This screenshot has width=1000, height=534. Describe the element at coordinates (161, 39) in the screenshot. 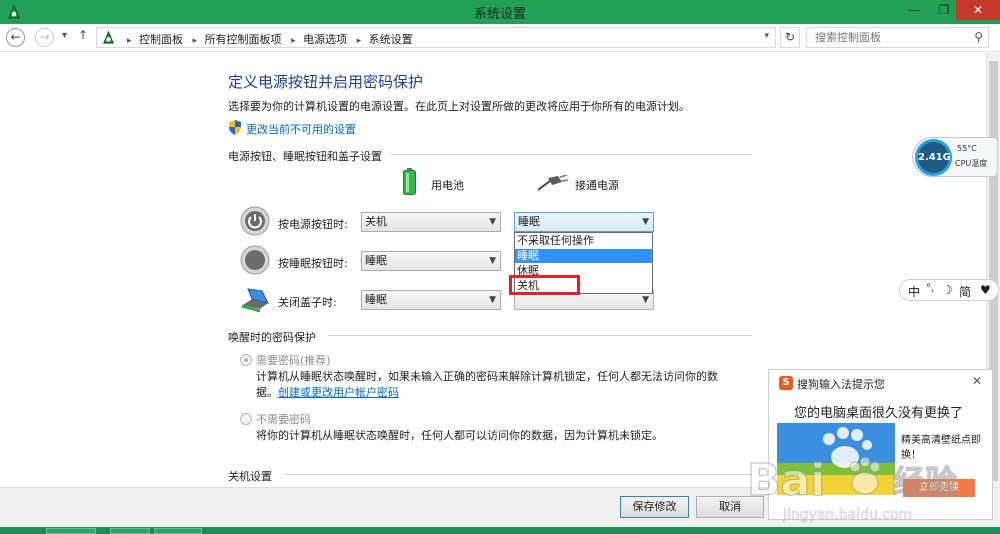

I see `breadcrumb-control-panel: 控制面板` at that location.